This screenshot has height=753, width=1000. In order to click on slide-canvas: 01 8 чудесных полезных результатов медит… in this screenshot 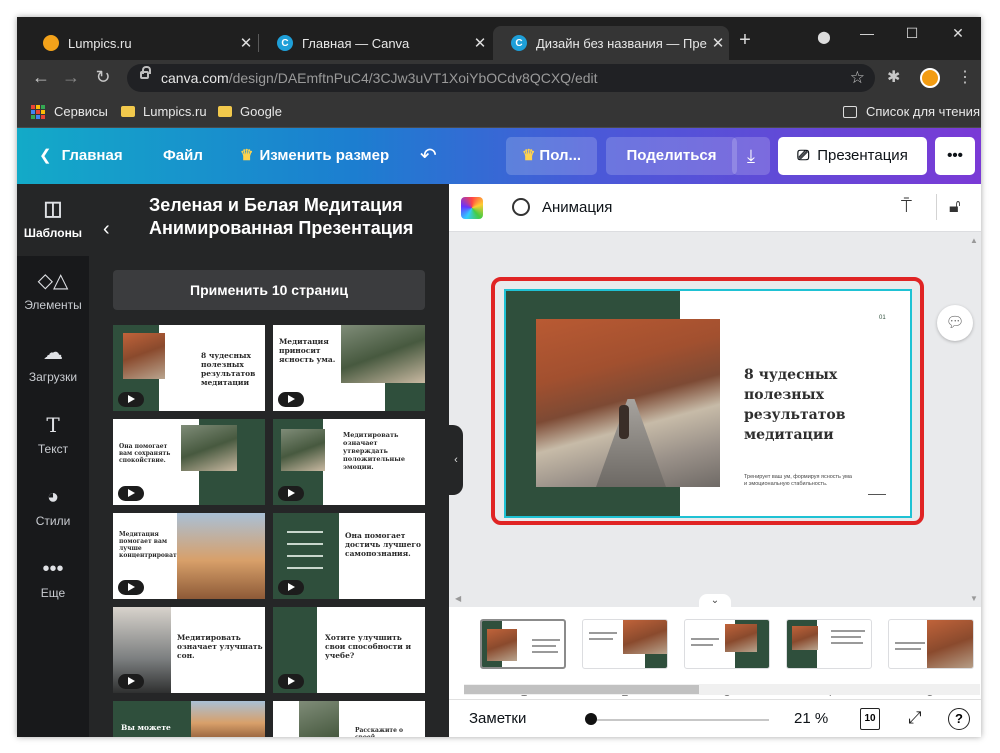, I will do `click(708, 403)`.